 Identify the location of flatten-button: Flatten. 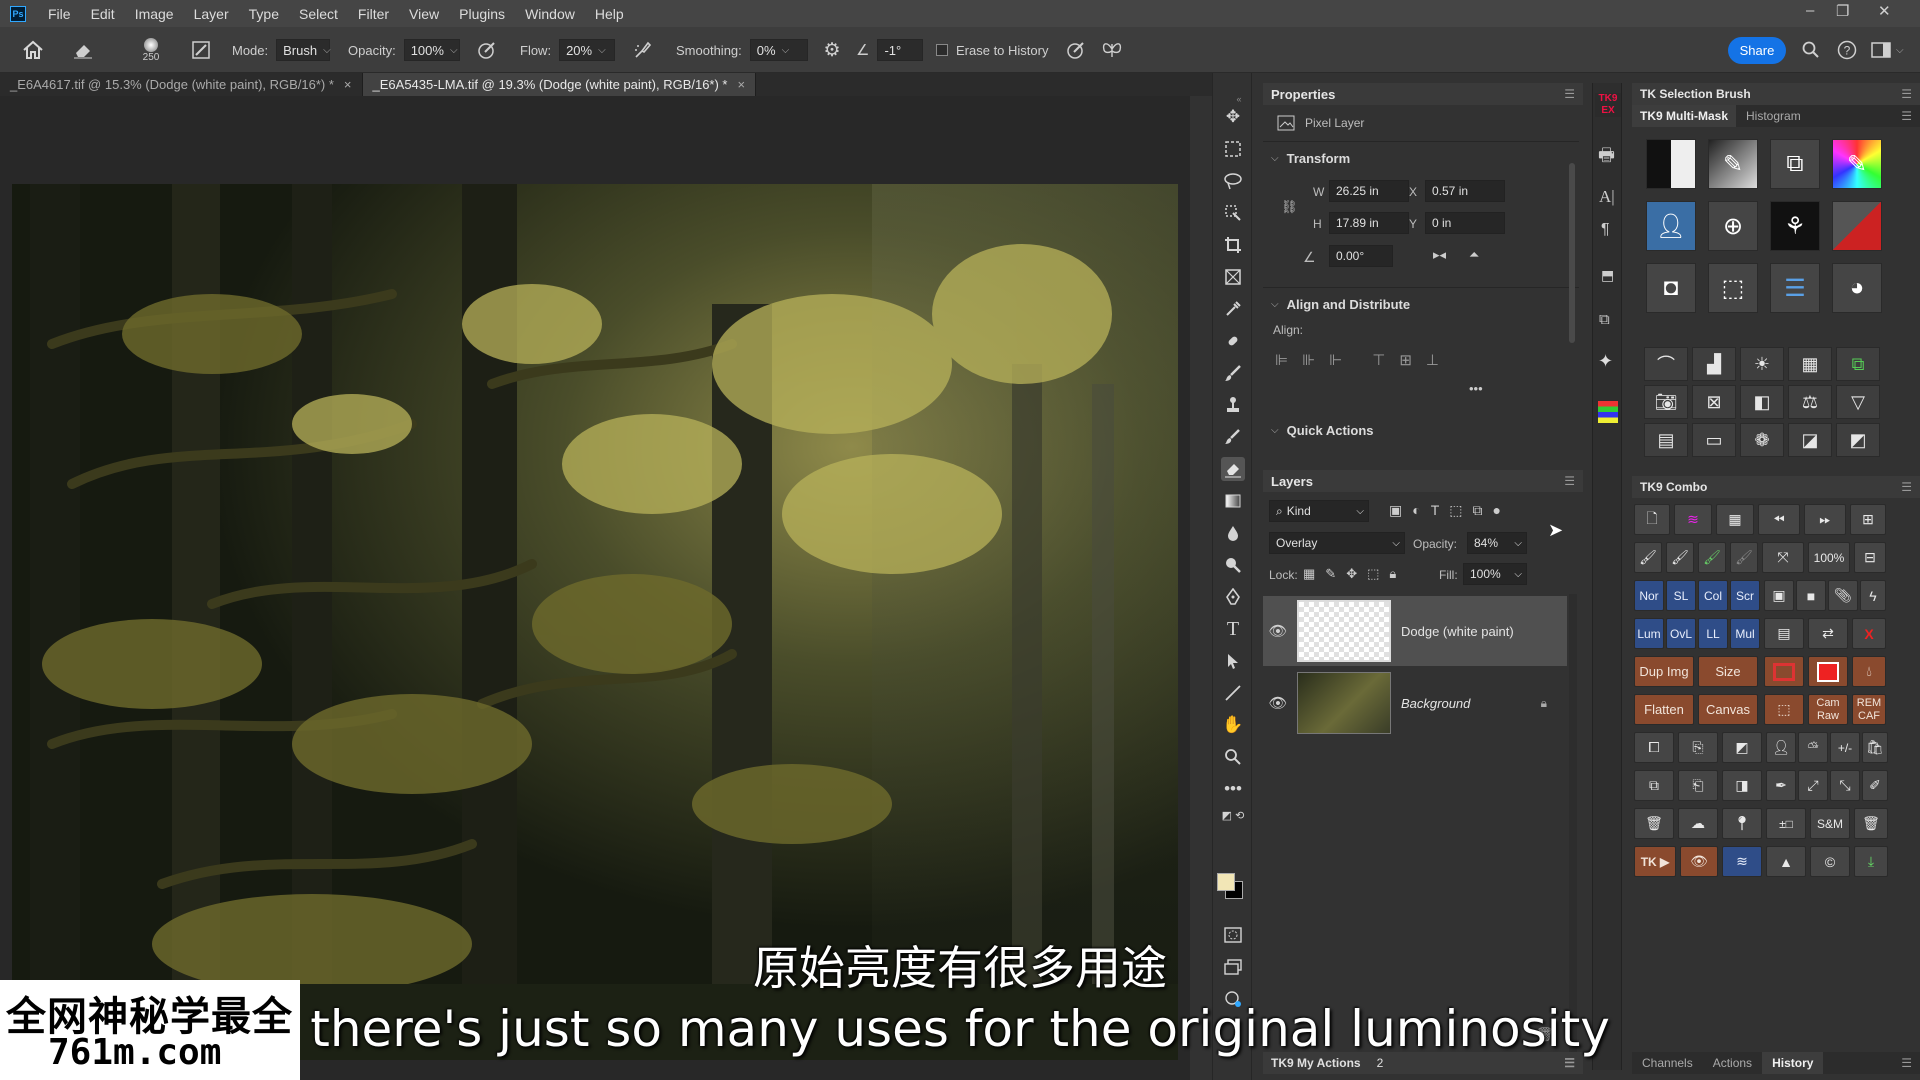
(1664, 709).